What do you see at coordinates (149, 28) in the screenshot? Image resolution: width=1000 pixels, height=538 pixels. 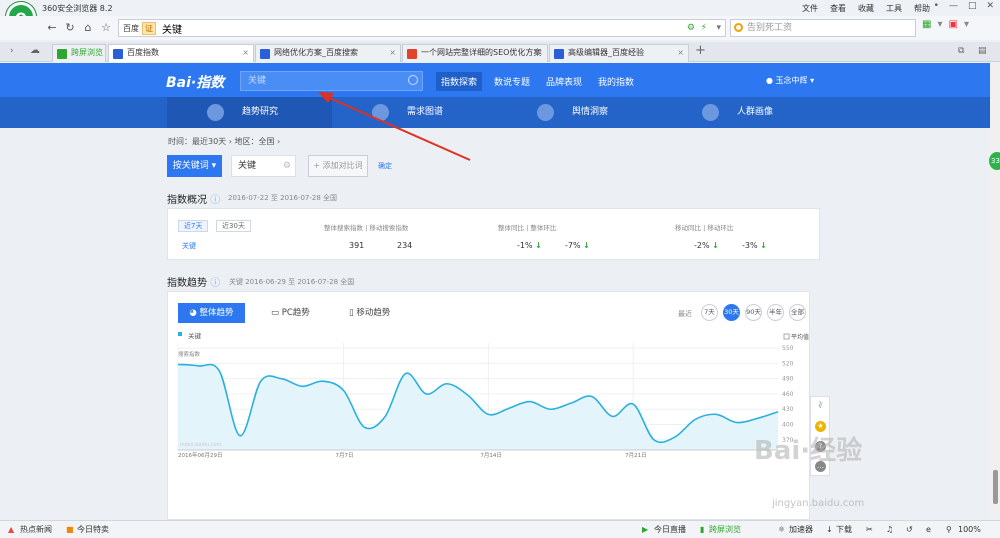 I see `cert-badge: 证` at bounding box center [149, 28].